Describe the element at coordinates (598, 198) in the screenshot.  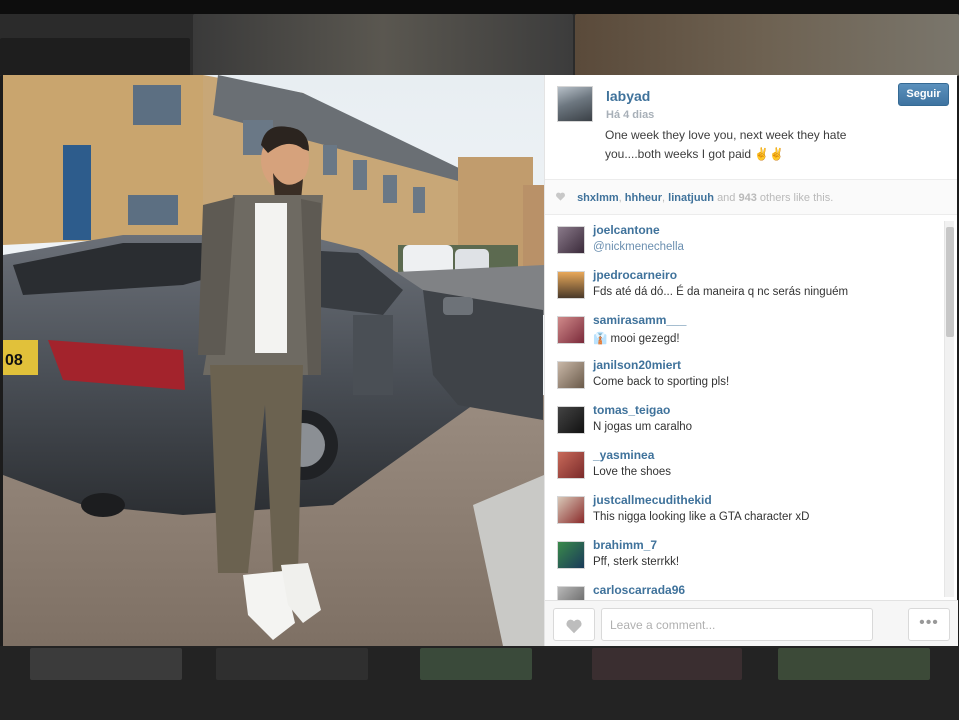
I see `liker-link: shxlmm` at that location.